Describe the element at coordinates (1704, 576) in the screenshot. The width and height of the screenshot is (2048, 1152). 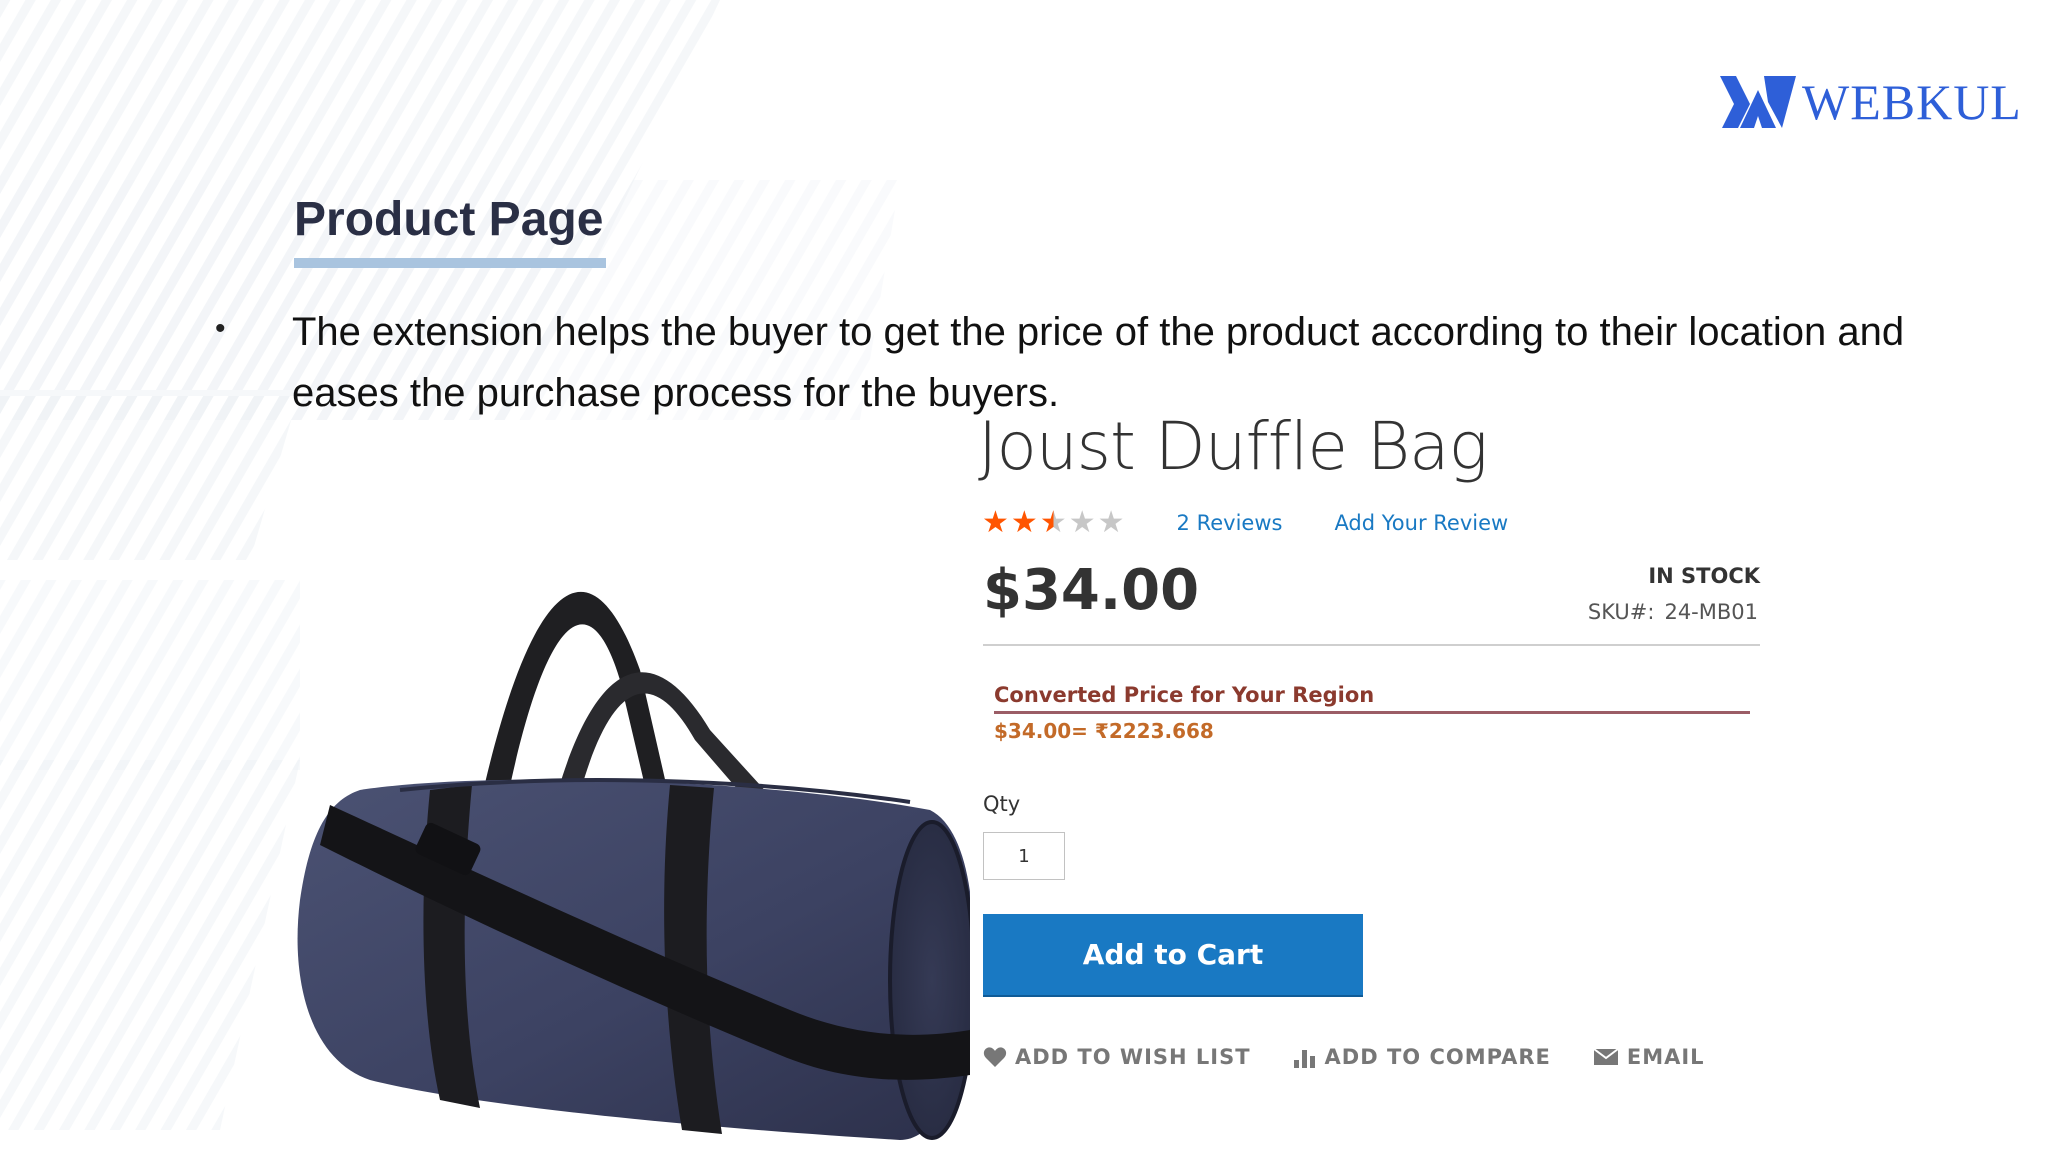
I see `stock-status: IN STOCK` at that location.